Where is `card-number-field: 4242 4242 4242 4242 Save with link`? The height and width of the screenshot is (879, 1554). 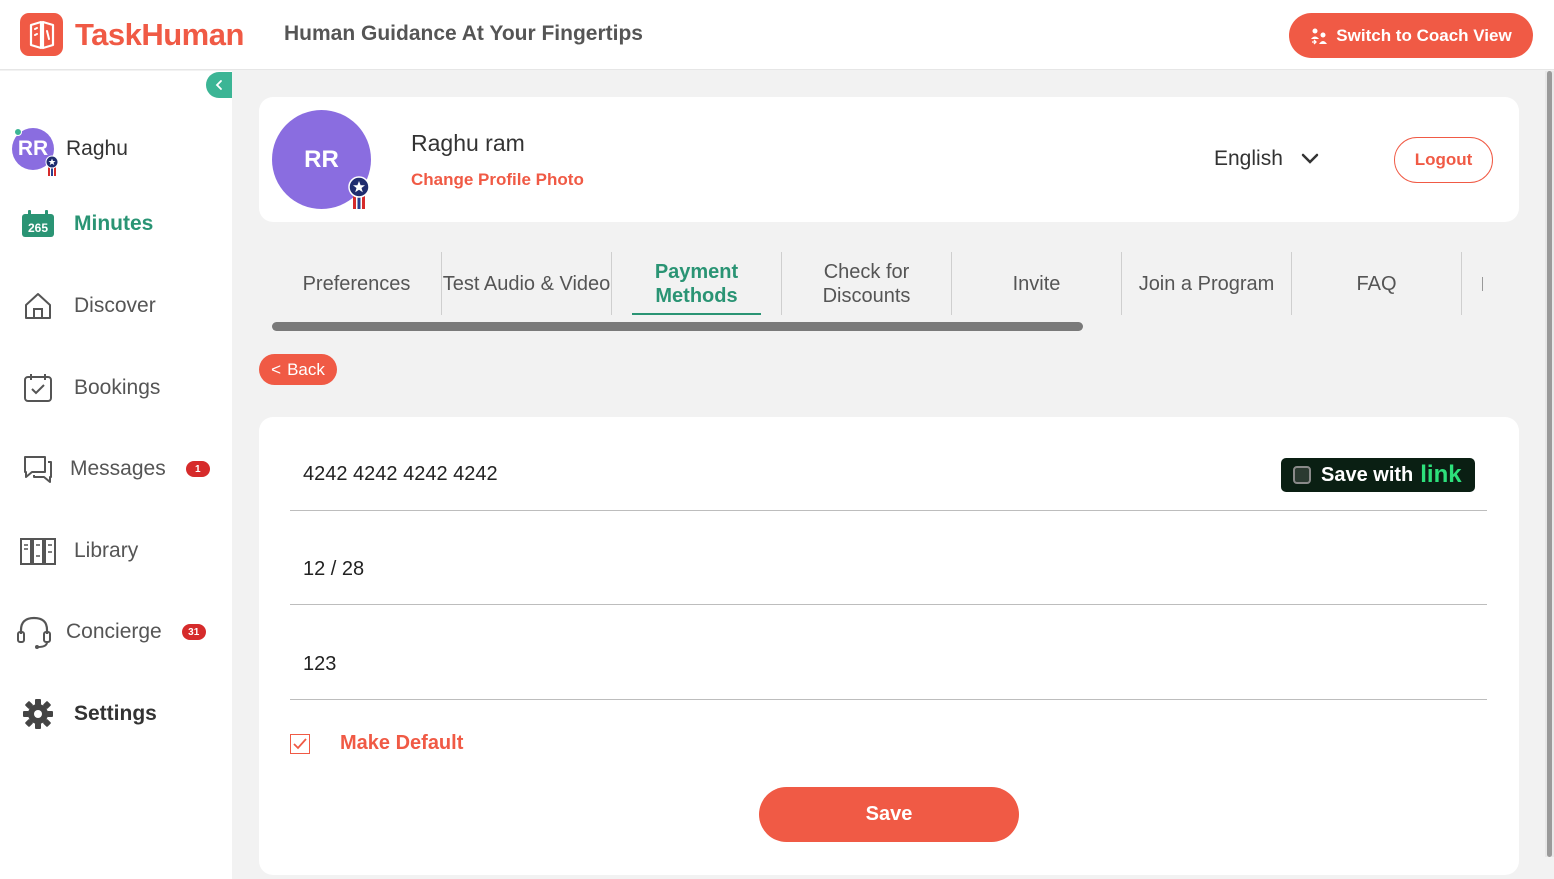 card-number-field: 4242 4242 4242 4242 Save with link is located at coordinates (888, 464).